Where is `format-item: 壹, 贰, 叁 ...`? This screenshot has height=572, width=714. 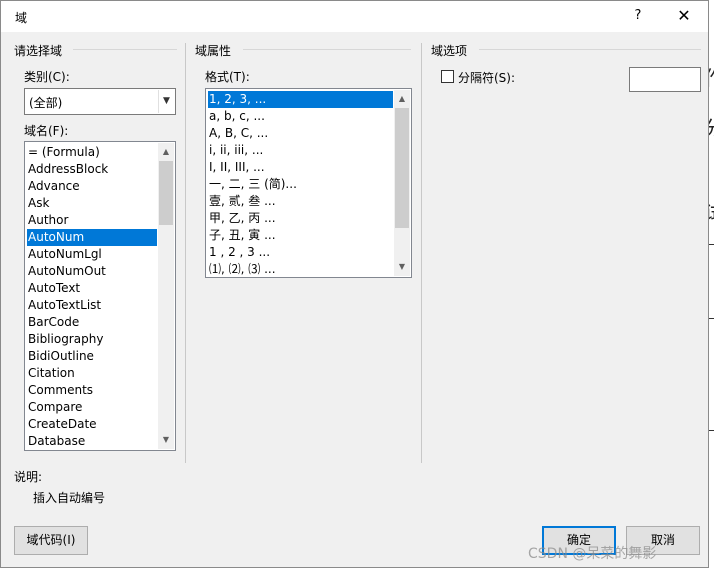 format-item: 壹, 贰, 叁 ... is located at coordinates (300, 201).